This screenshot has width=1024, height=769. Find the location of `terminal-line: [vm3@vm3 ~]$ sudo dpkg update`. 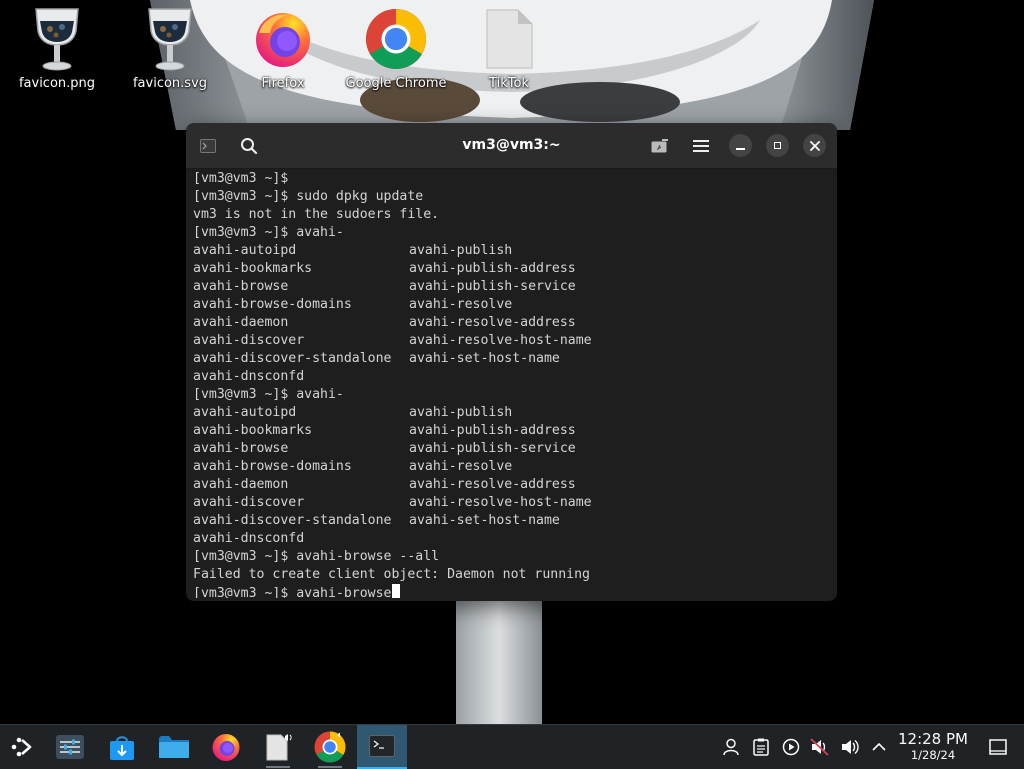

terminal-line: [vm3@vm3 ~]$ sudo dpkg update is located at coordinates (508, 197).